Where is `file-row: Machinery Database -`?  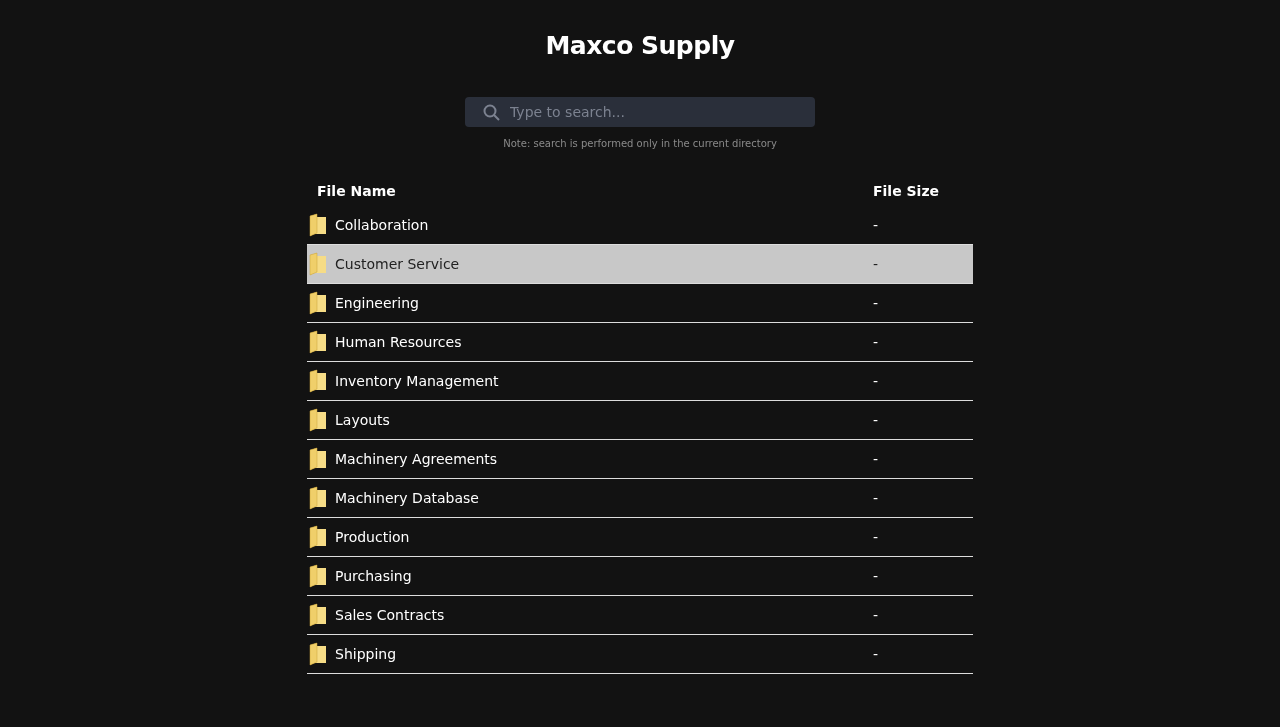
file-row: Machinery Database - is located at coordinates (640, 498).